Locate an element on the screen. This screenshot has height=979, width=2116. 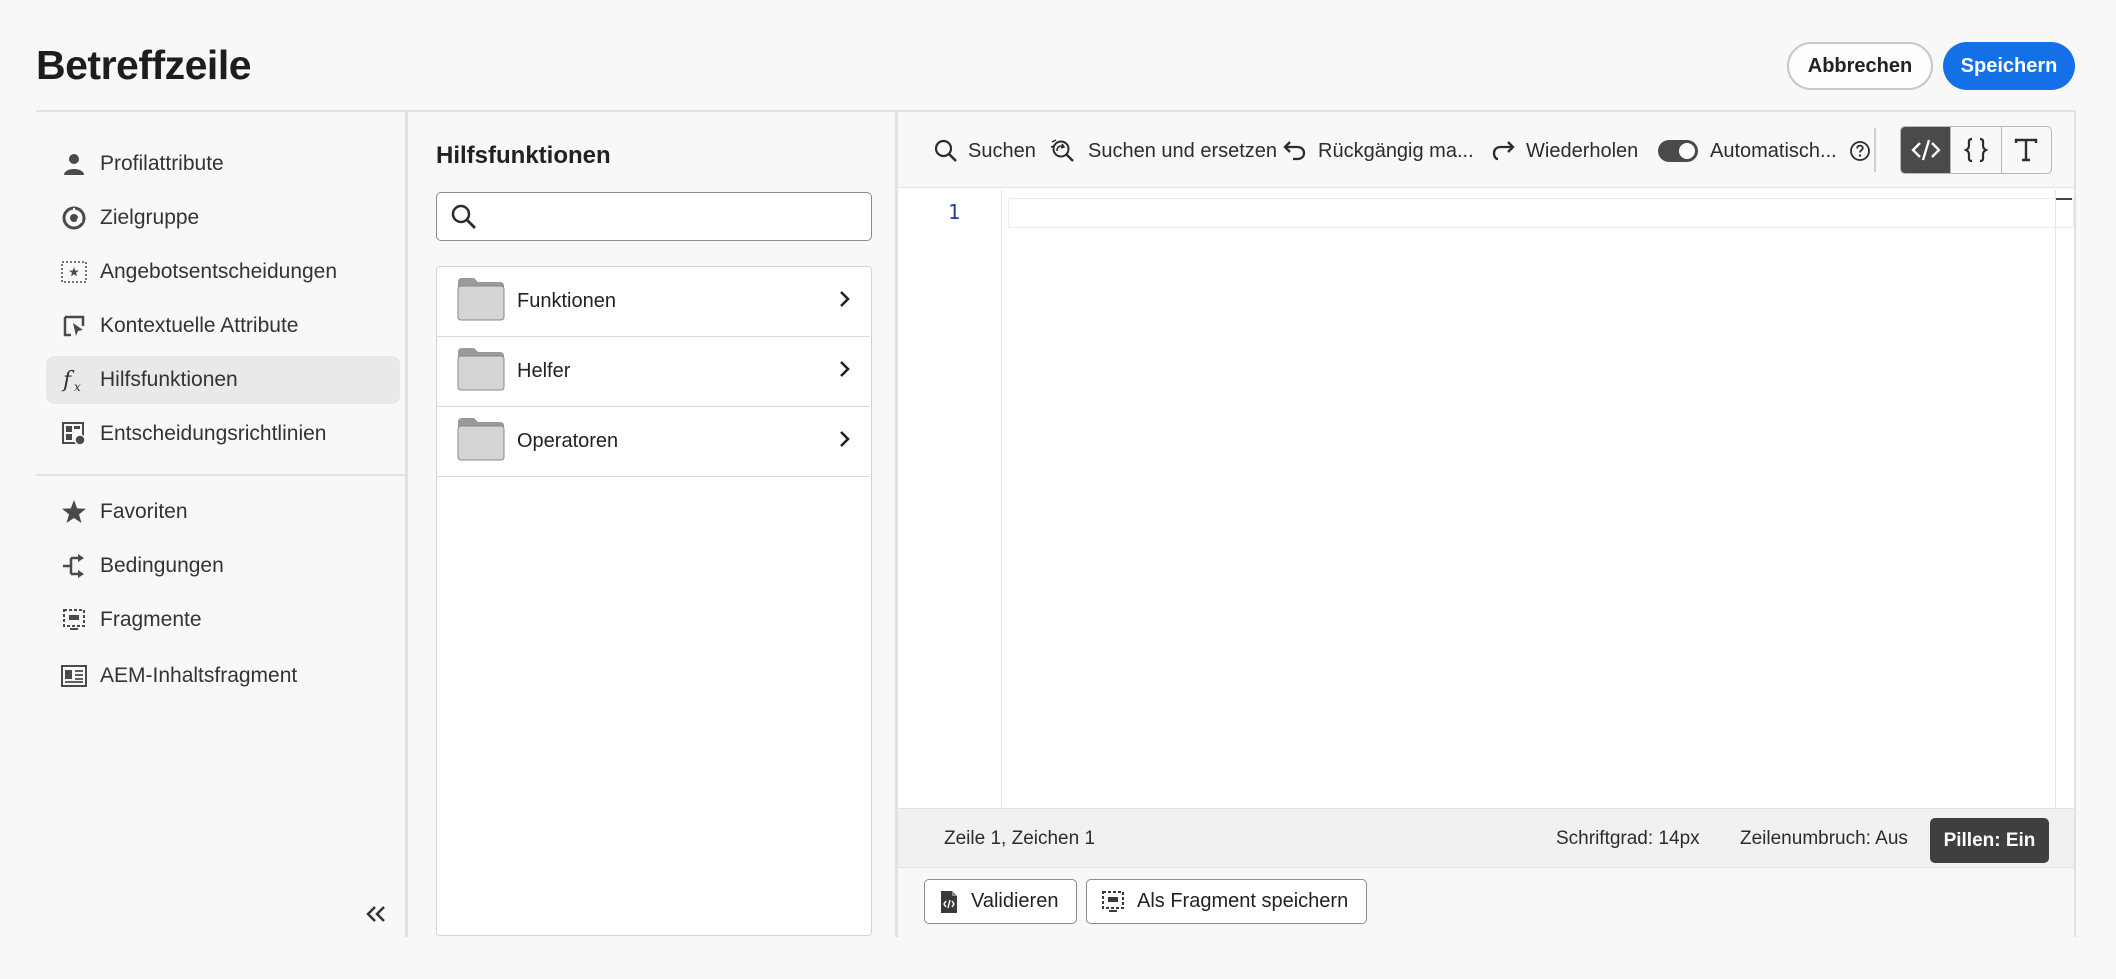
star-icon is located at coordinates (74, 512).